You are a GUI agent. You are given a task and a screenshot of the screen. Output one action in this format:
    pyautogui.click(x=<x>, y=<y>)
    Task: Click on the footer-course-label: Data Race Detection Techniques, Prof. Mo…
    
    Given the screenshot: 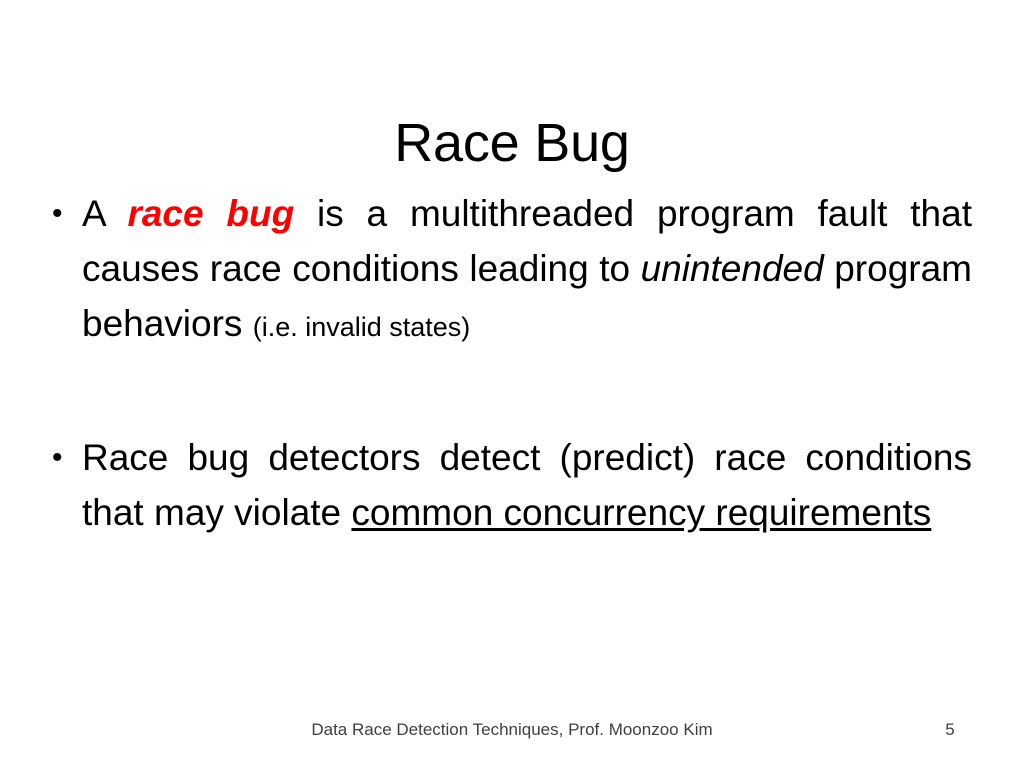 What is the action you would take?
    pyautogui.click(x=512, y=729)
    